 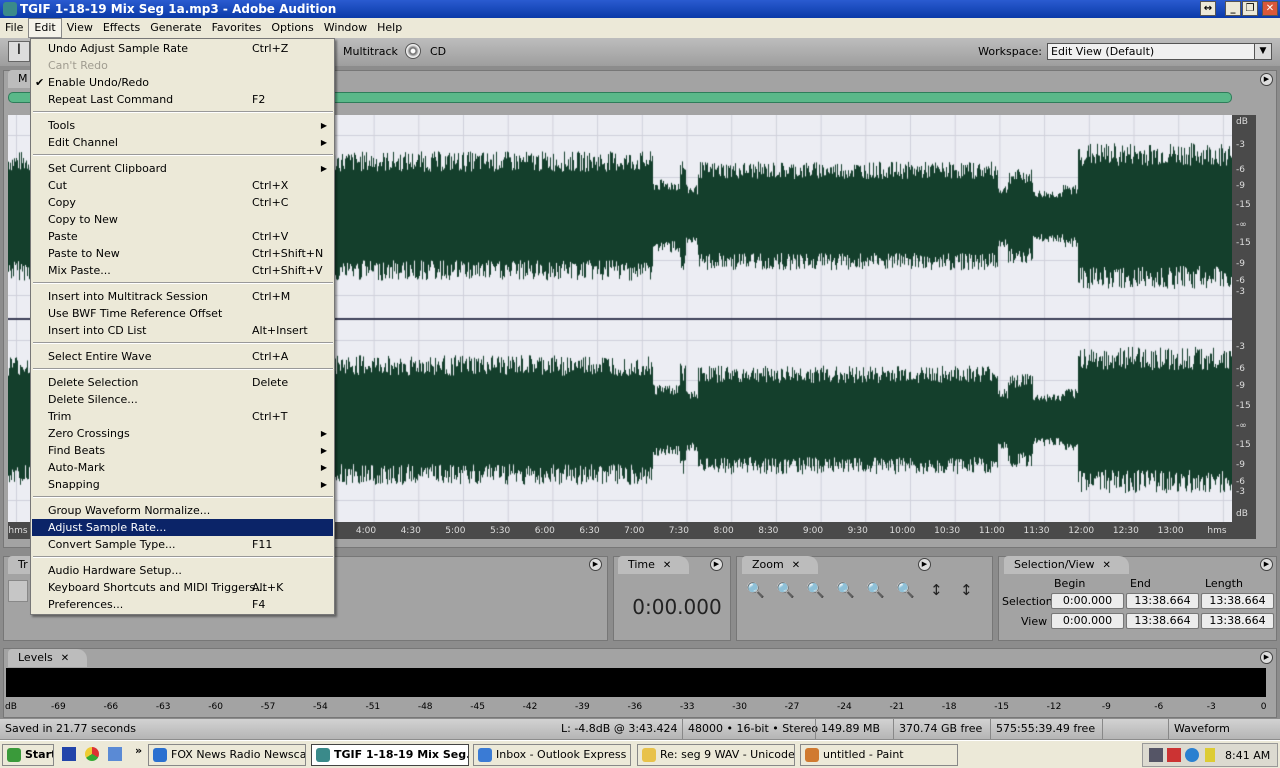 I want to click on close-button: ✕, so click(x=1270, y=8).